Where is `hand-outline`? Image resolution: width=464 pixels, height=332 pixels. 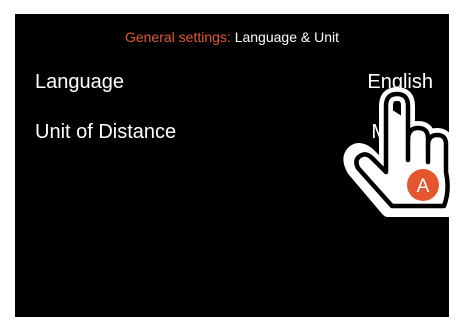 hand-outline is located at coordinates (401, 152).